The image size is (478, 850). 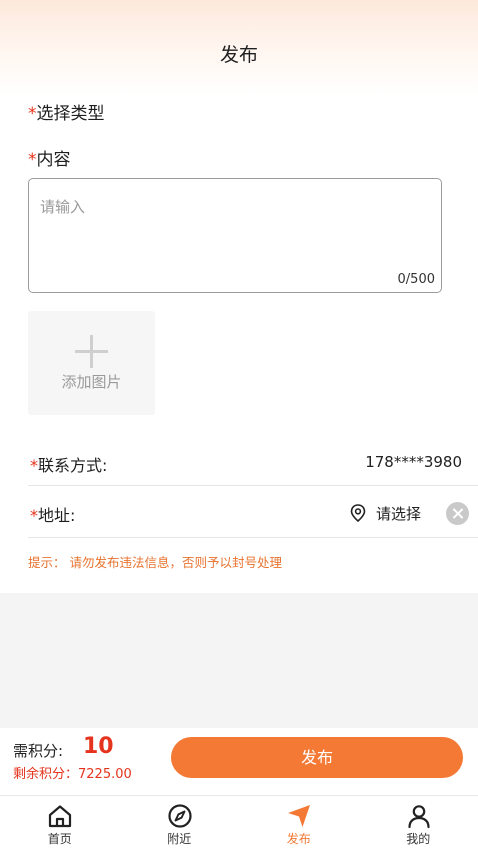 I want to click on content-textarea: 请输入 0/500, so click(x=235, y=235).